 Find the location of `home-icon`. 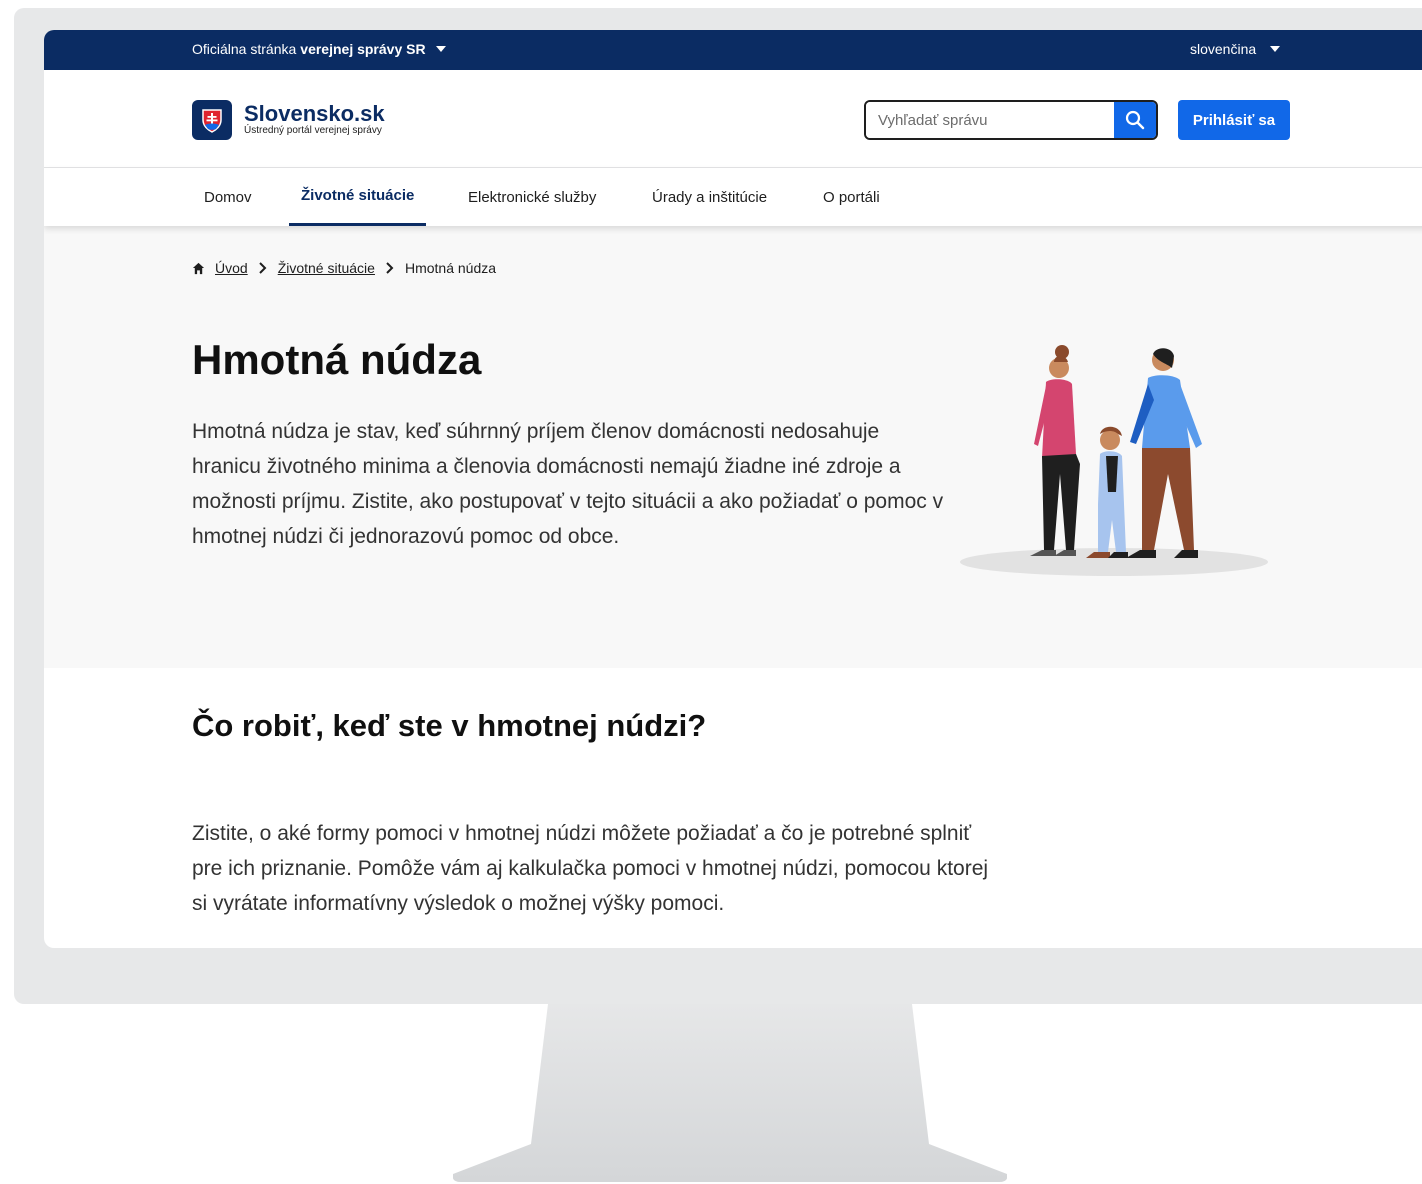

home-icon is located at coordinates (198, 268).